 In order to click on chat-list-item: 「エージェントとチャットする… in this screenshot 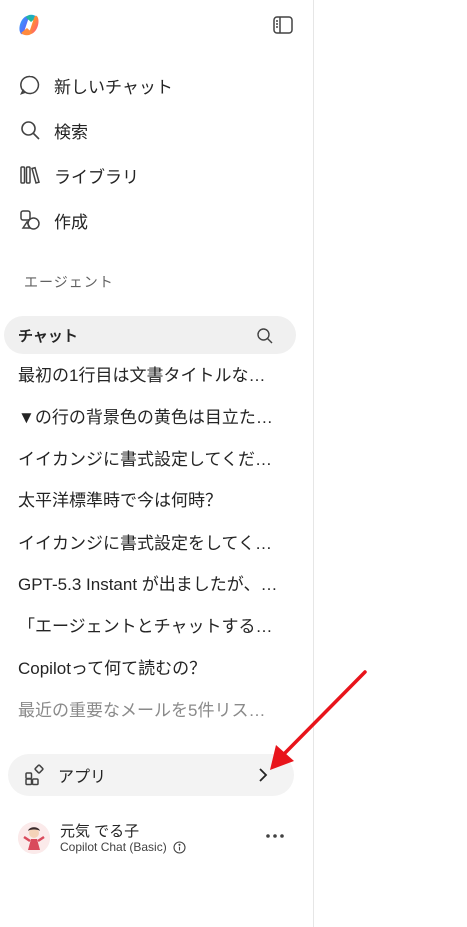, I will do `click(149, 627)`.